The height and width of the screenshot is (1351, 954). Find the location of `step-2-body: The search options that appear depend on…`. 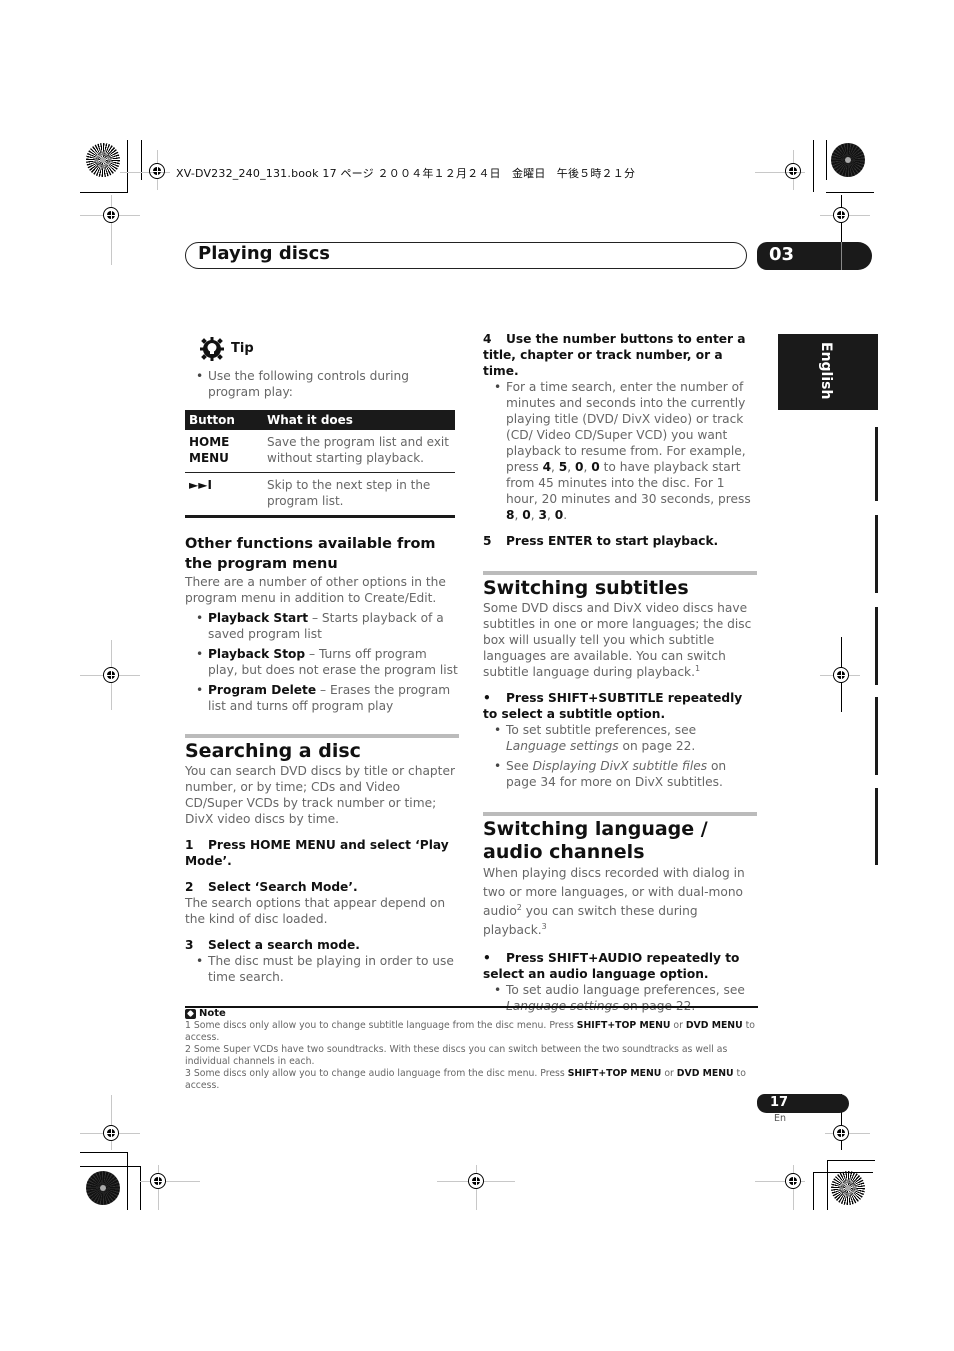

step-2-body: The search options that appear depend on… is located at coordinates (315, 911).